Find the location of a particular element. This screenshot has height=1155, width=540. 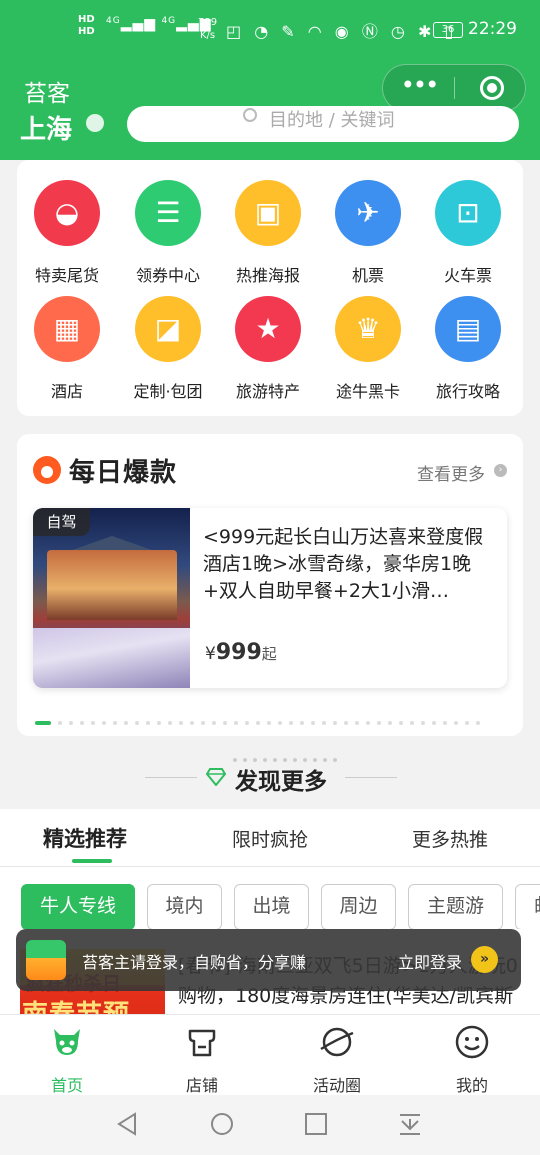

chip-cruise: 邮 is located at coordinates (527, 906).